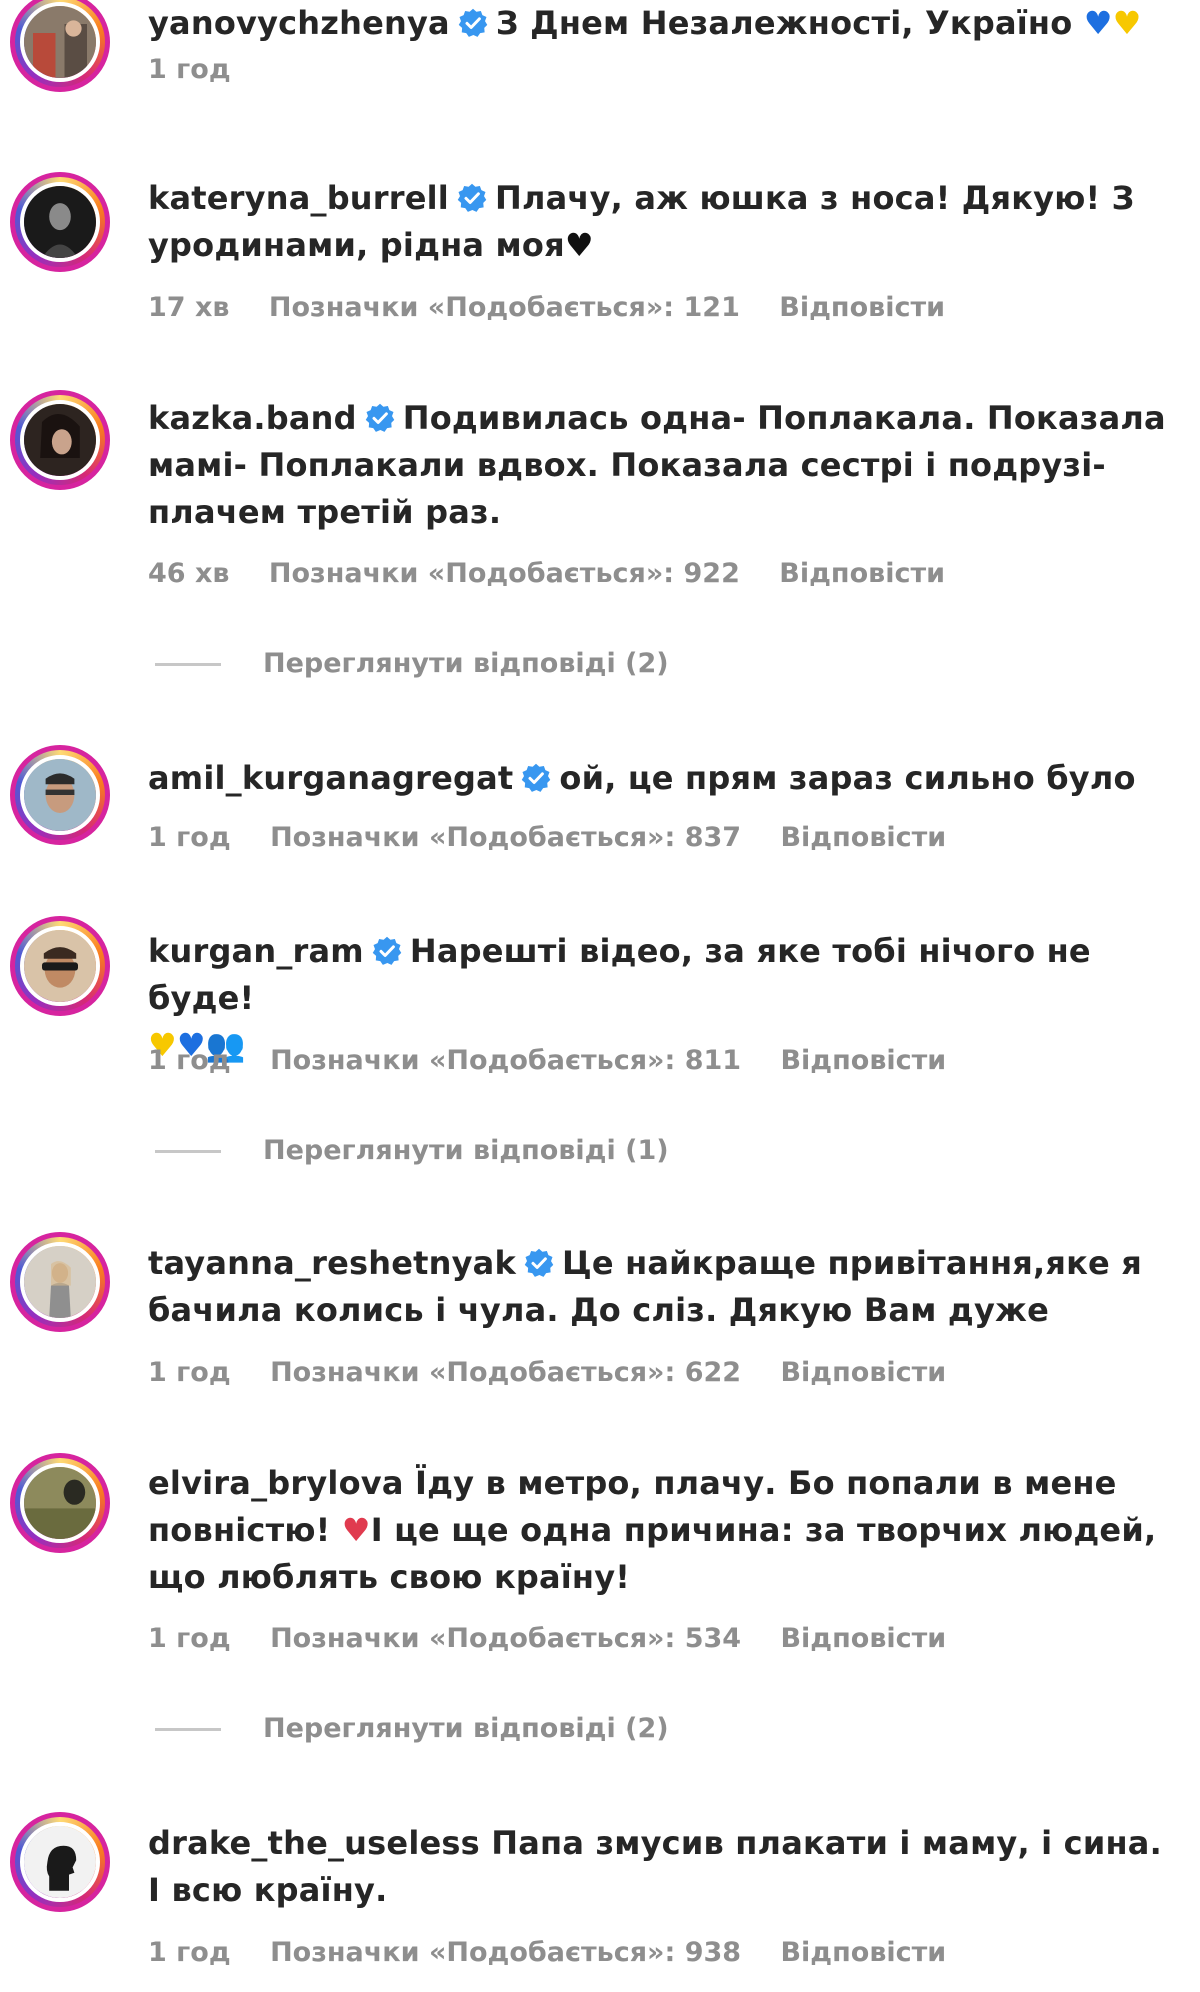 This screenshot has height=1992, width=1200. What do you see at coordinates (356, 1530) in the screenshot?
I see `broken-heart-icon: ♥` at bounding box center [356, 1530].